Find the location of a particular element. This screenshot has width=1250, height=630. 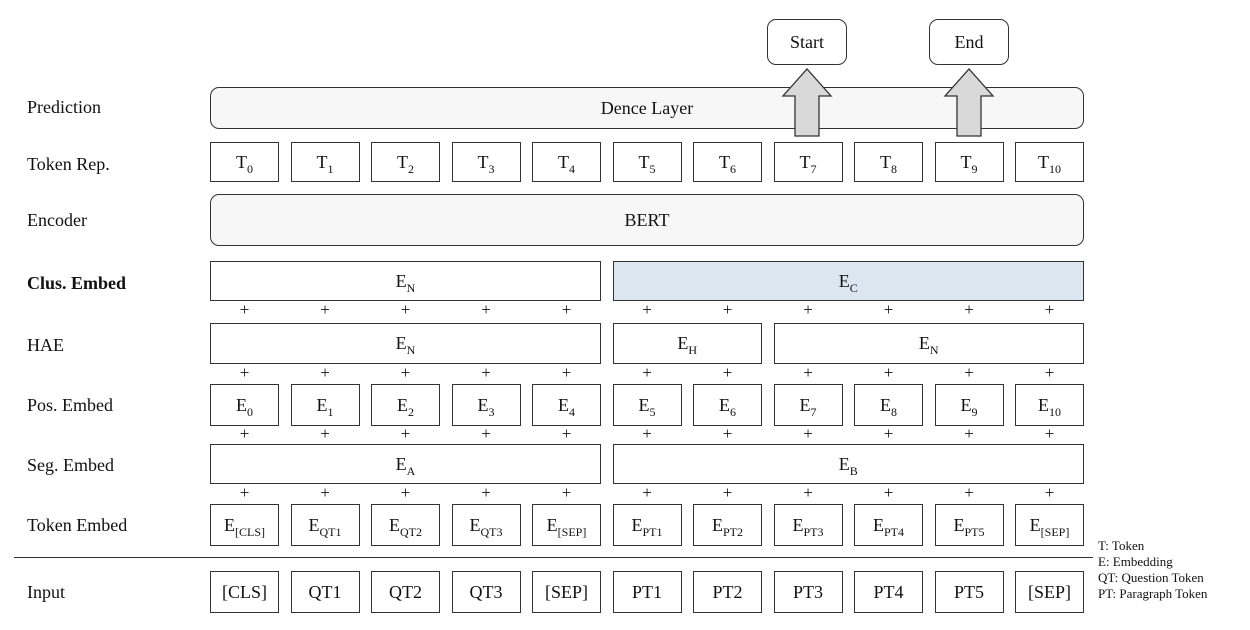

legend-item-token: T: Token is located at coordinates (1121, 545).